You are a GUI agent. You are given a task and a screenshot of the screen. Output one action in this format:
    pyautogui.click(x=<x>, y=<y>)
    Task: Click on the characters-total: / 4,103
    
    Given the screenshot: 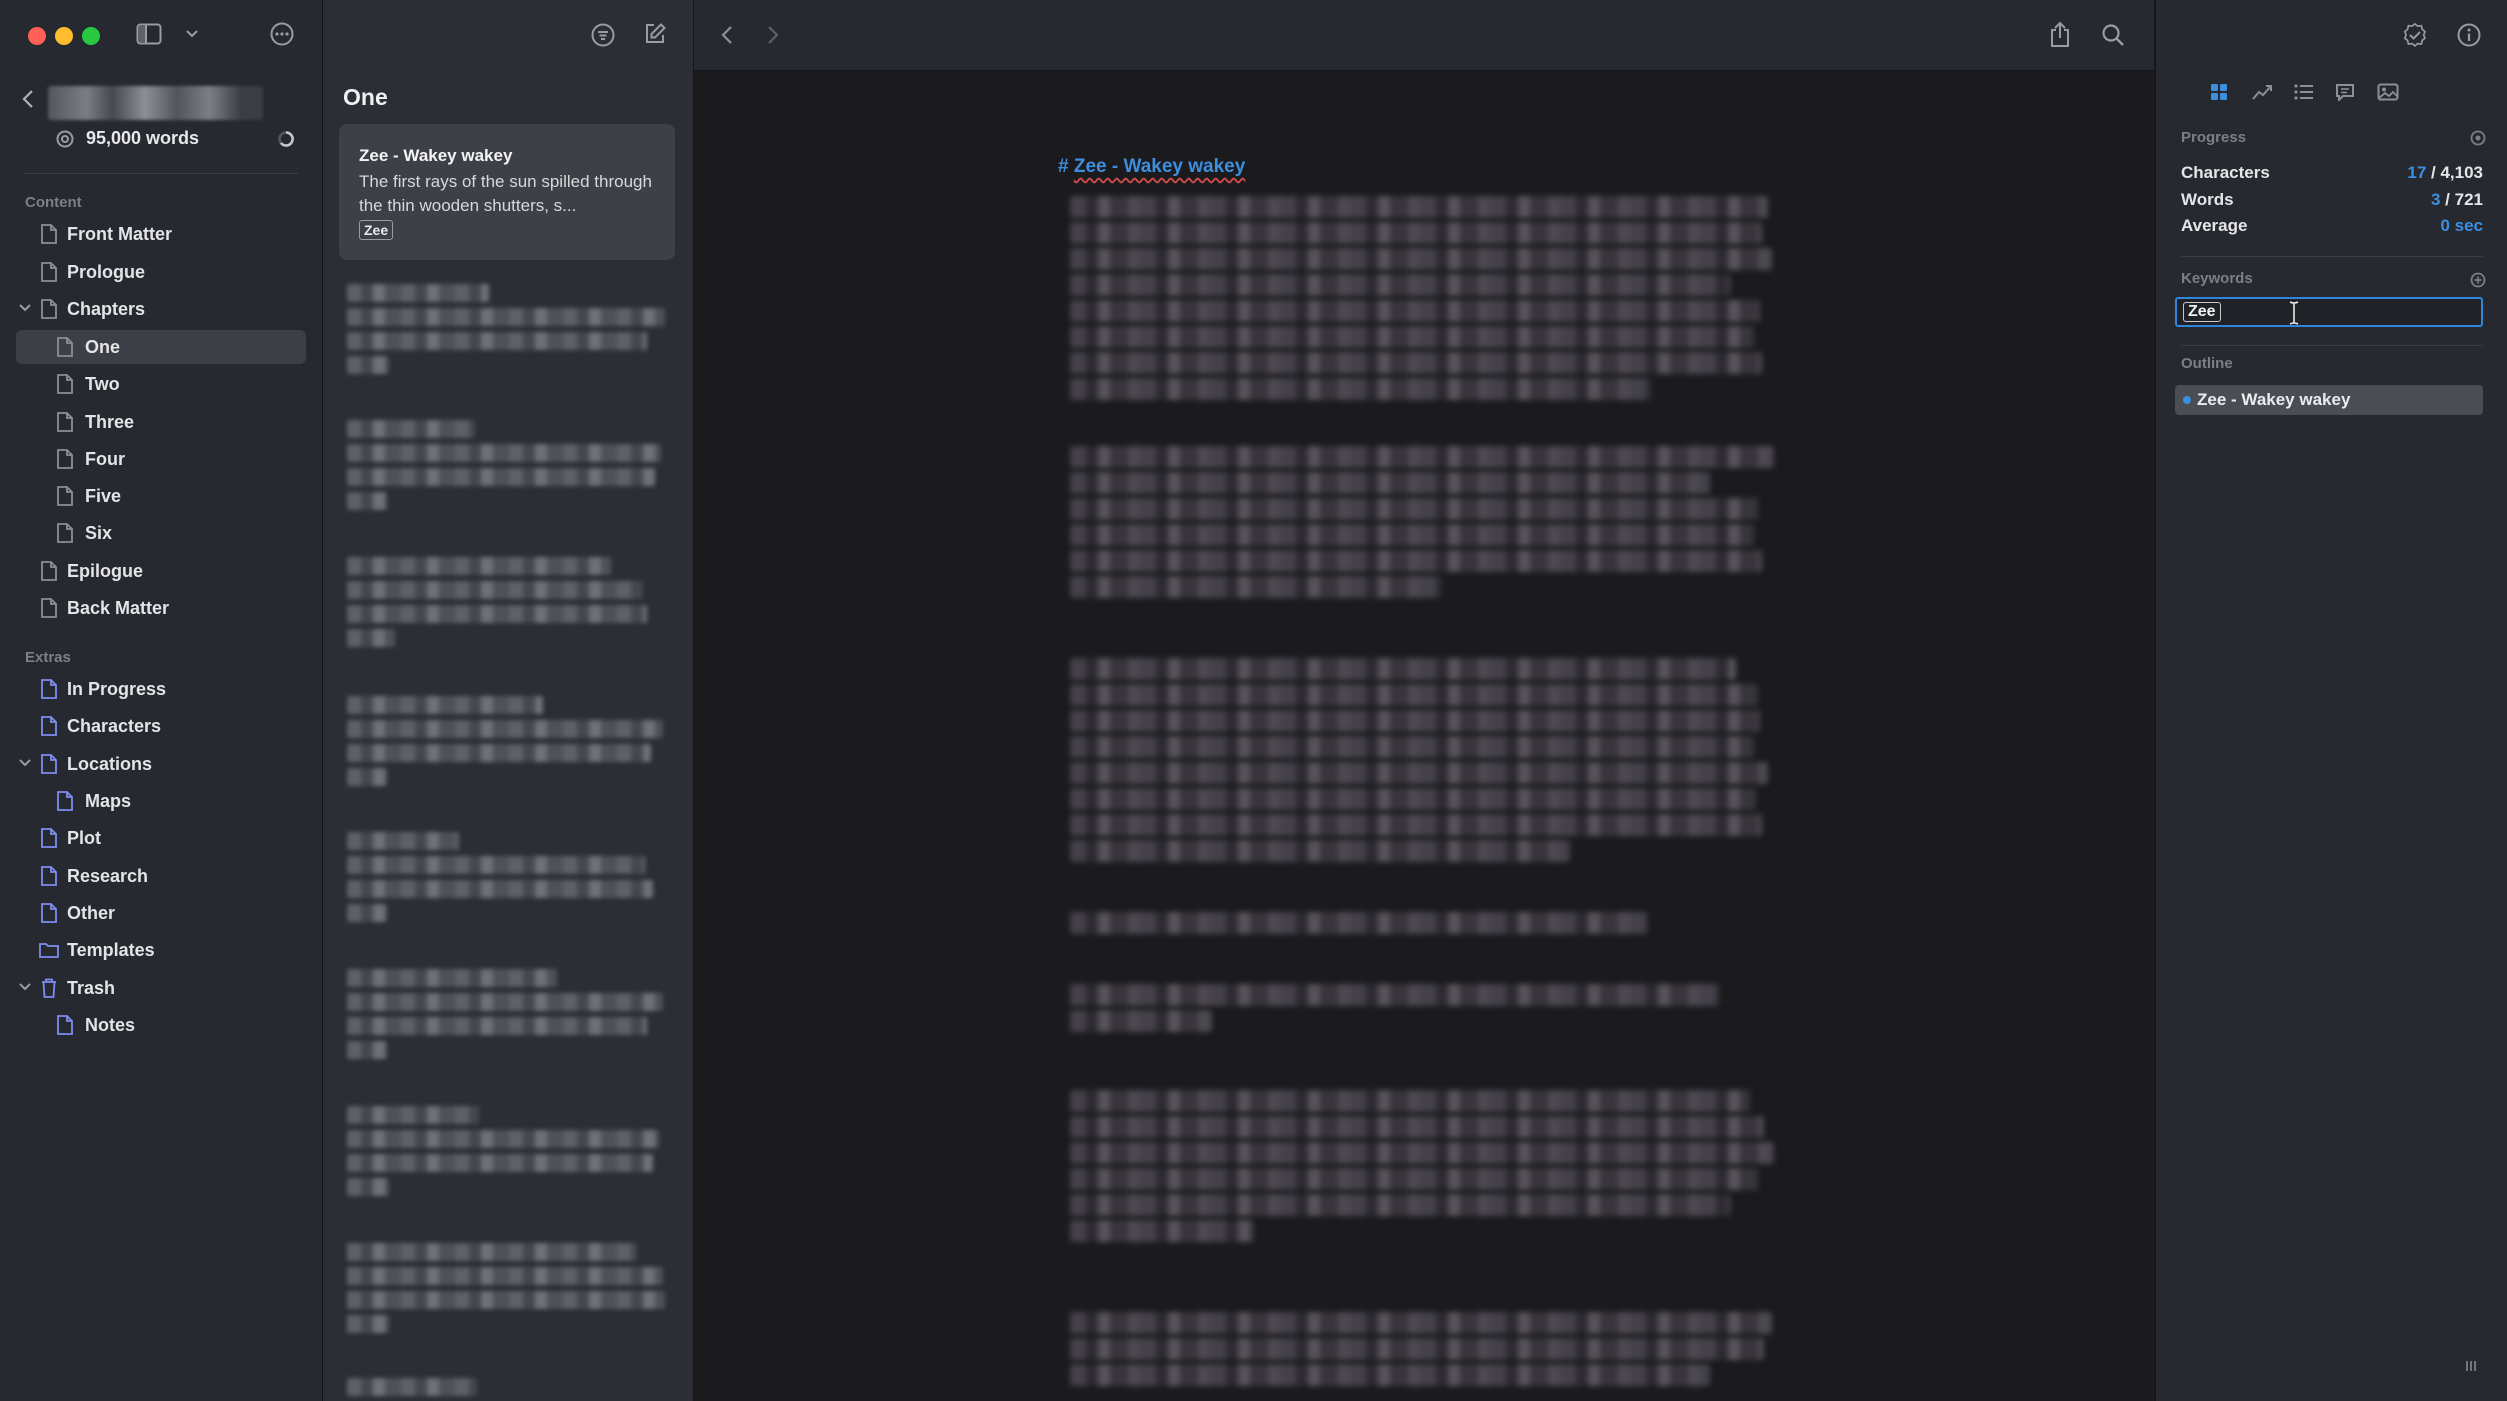 What is the action you would take?
    pyautogui.click(x=2454, y=172)
    